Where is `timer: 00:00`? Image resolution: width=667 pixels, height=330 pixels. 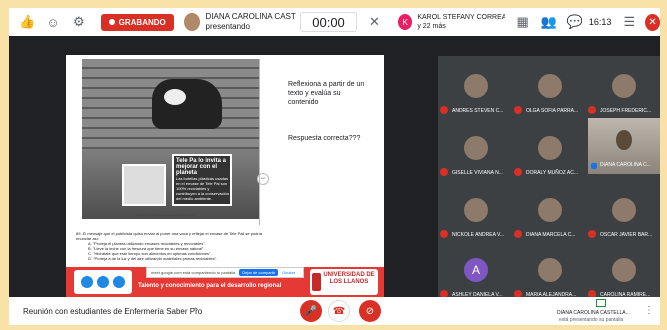 timer: 00:00 is located at coordinates (328, 22).